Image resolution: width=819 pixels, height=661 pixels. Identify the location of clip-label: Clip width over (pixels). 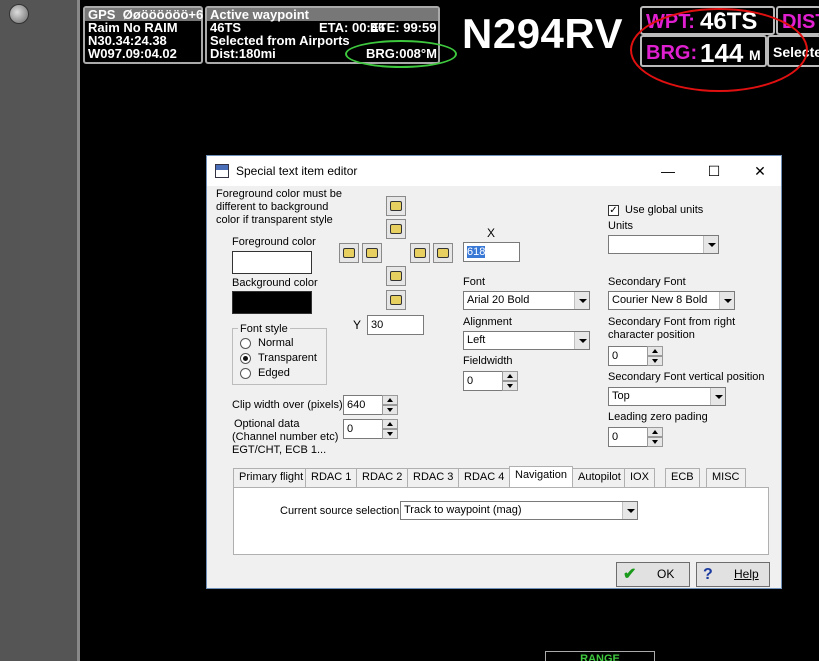
(287, 405).